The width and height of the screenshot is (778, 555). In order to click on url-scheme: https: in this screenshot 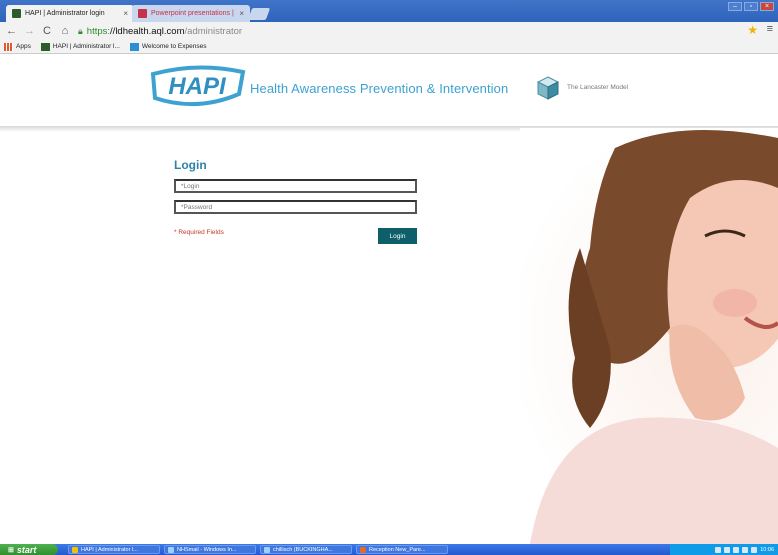, I will do `click(98, 31)`.